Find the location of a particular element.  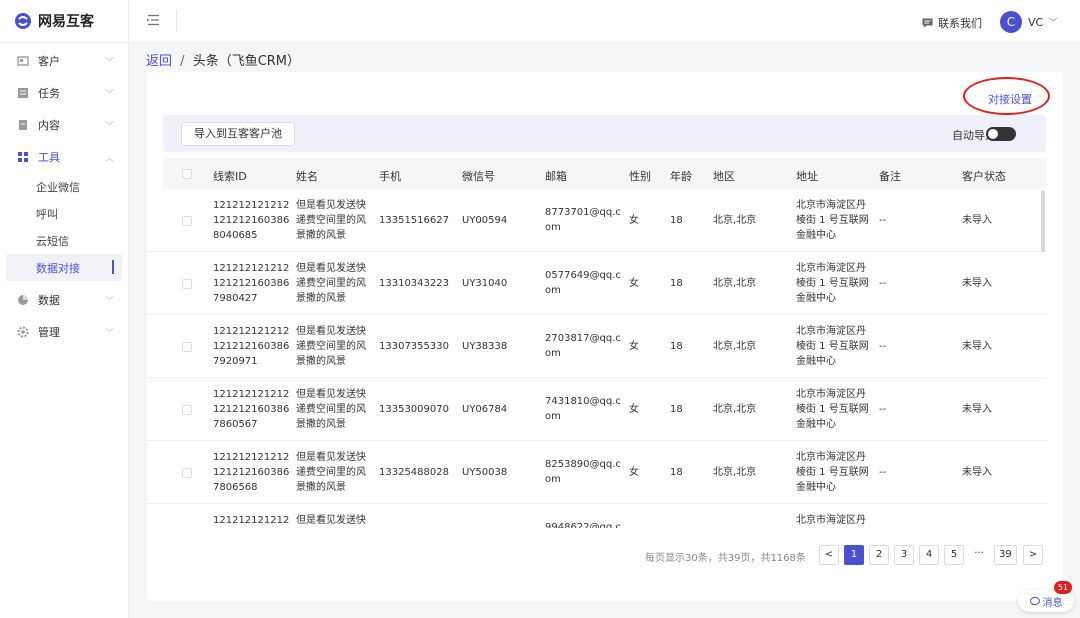

cell-line: 13353009070 is located at coordinates (414, 409).